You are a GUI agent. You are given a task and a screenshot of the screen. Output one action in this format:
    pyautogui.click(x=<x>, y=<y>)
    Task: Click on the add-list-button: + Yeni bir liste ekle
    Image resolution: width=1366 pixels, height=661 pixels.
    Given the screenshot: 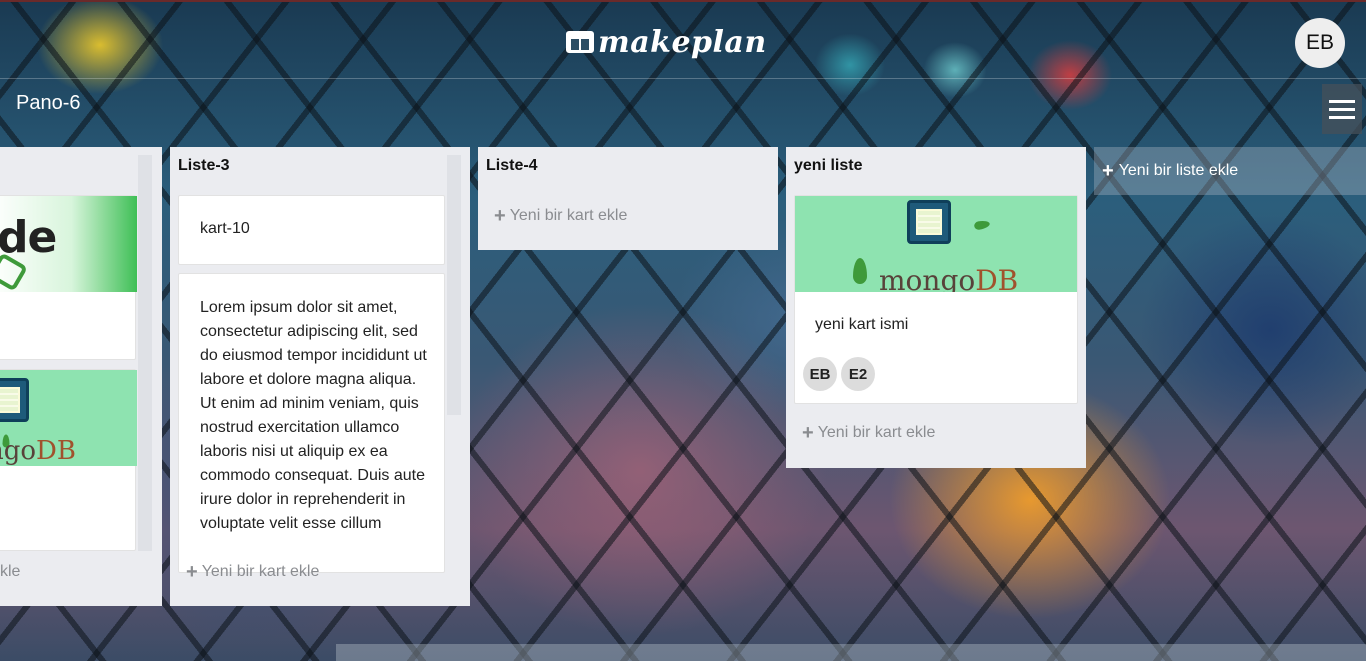 What is the action you would take?
    pyautogui.click(x=1230, y=171)
    